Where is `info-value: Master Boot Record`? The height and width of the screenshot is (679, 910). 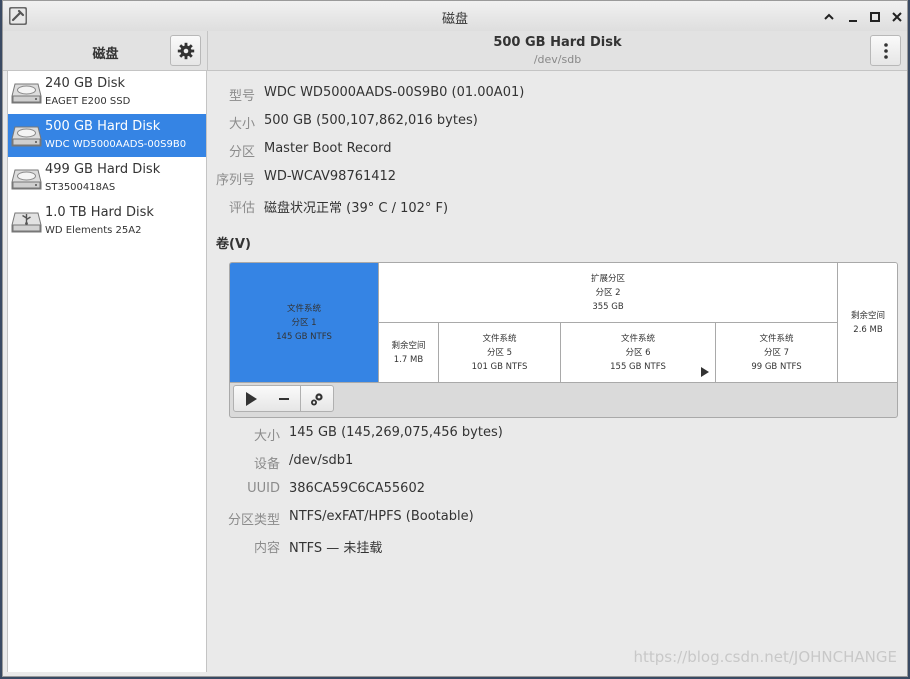
info-value: Master Boot Record is located at coordinates (328, 148).